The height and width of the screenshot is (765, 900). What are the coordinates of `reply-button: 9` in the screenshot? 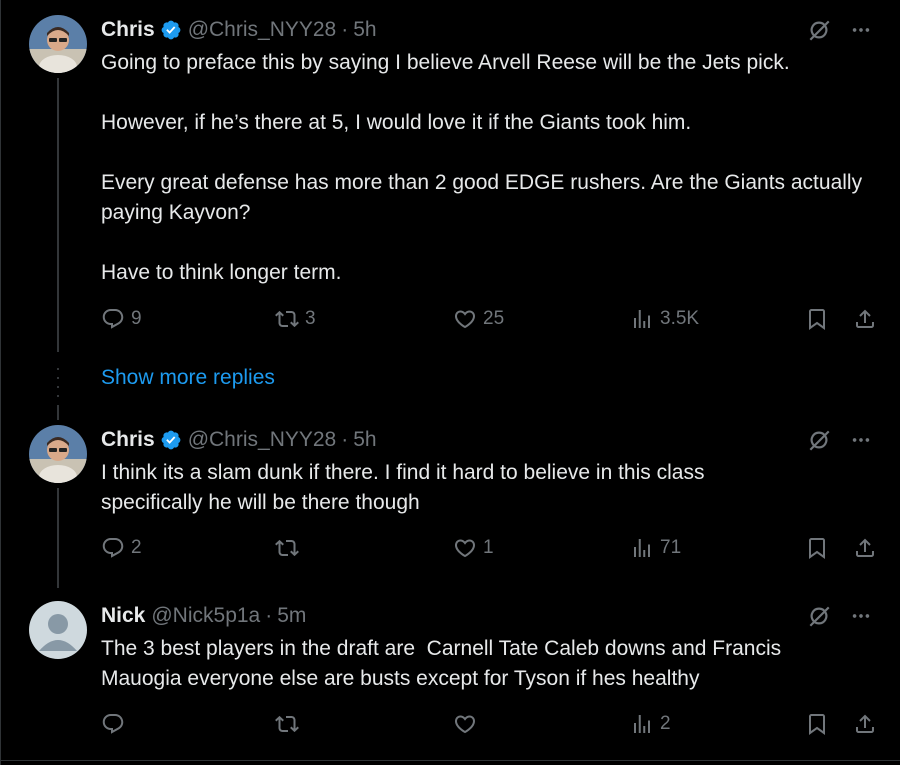 It's located at (121, 319).